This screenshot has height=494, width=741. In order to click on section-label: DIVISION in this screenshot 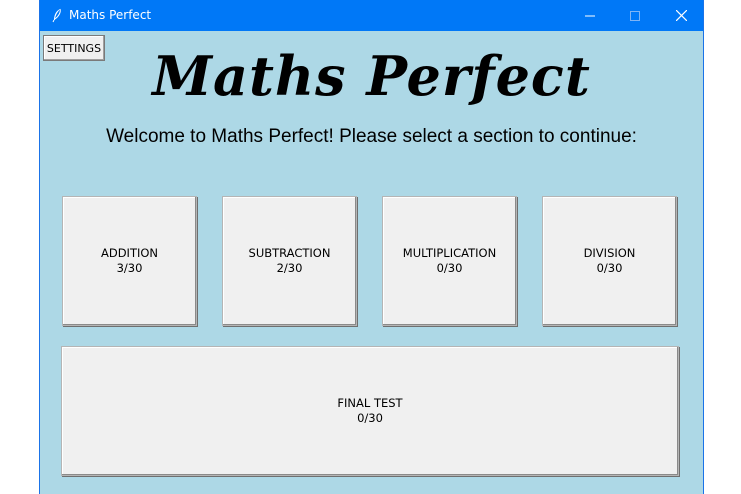, I will do `click(609, 253)`.